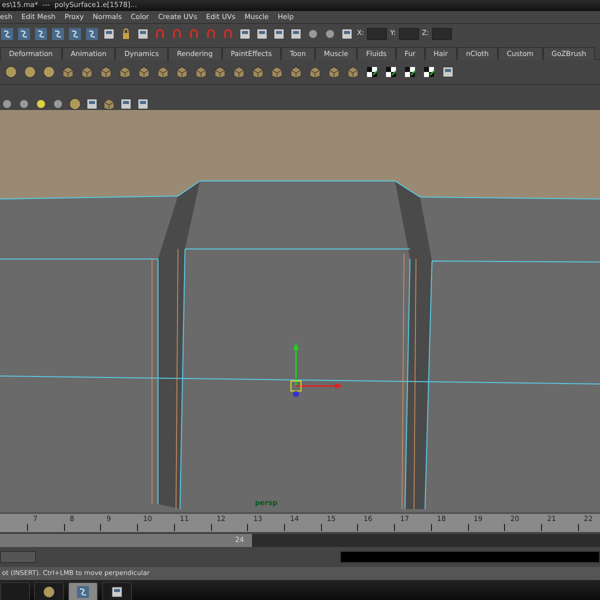  Describe the element at coordinates (18, 557) in the screenshot. I see `command-field` at that location.